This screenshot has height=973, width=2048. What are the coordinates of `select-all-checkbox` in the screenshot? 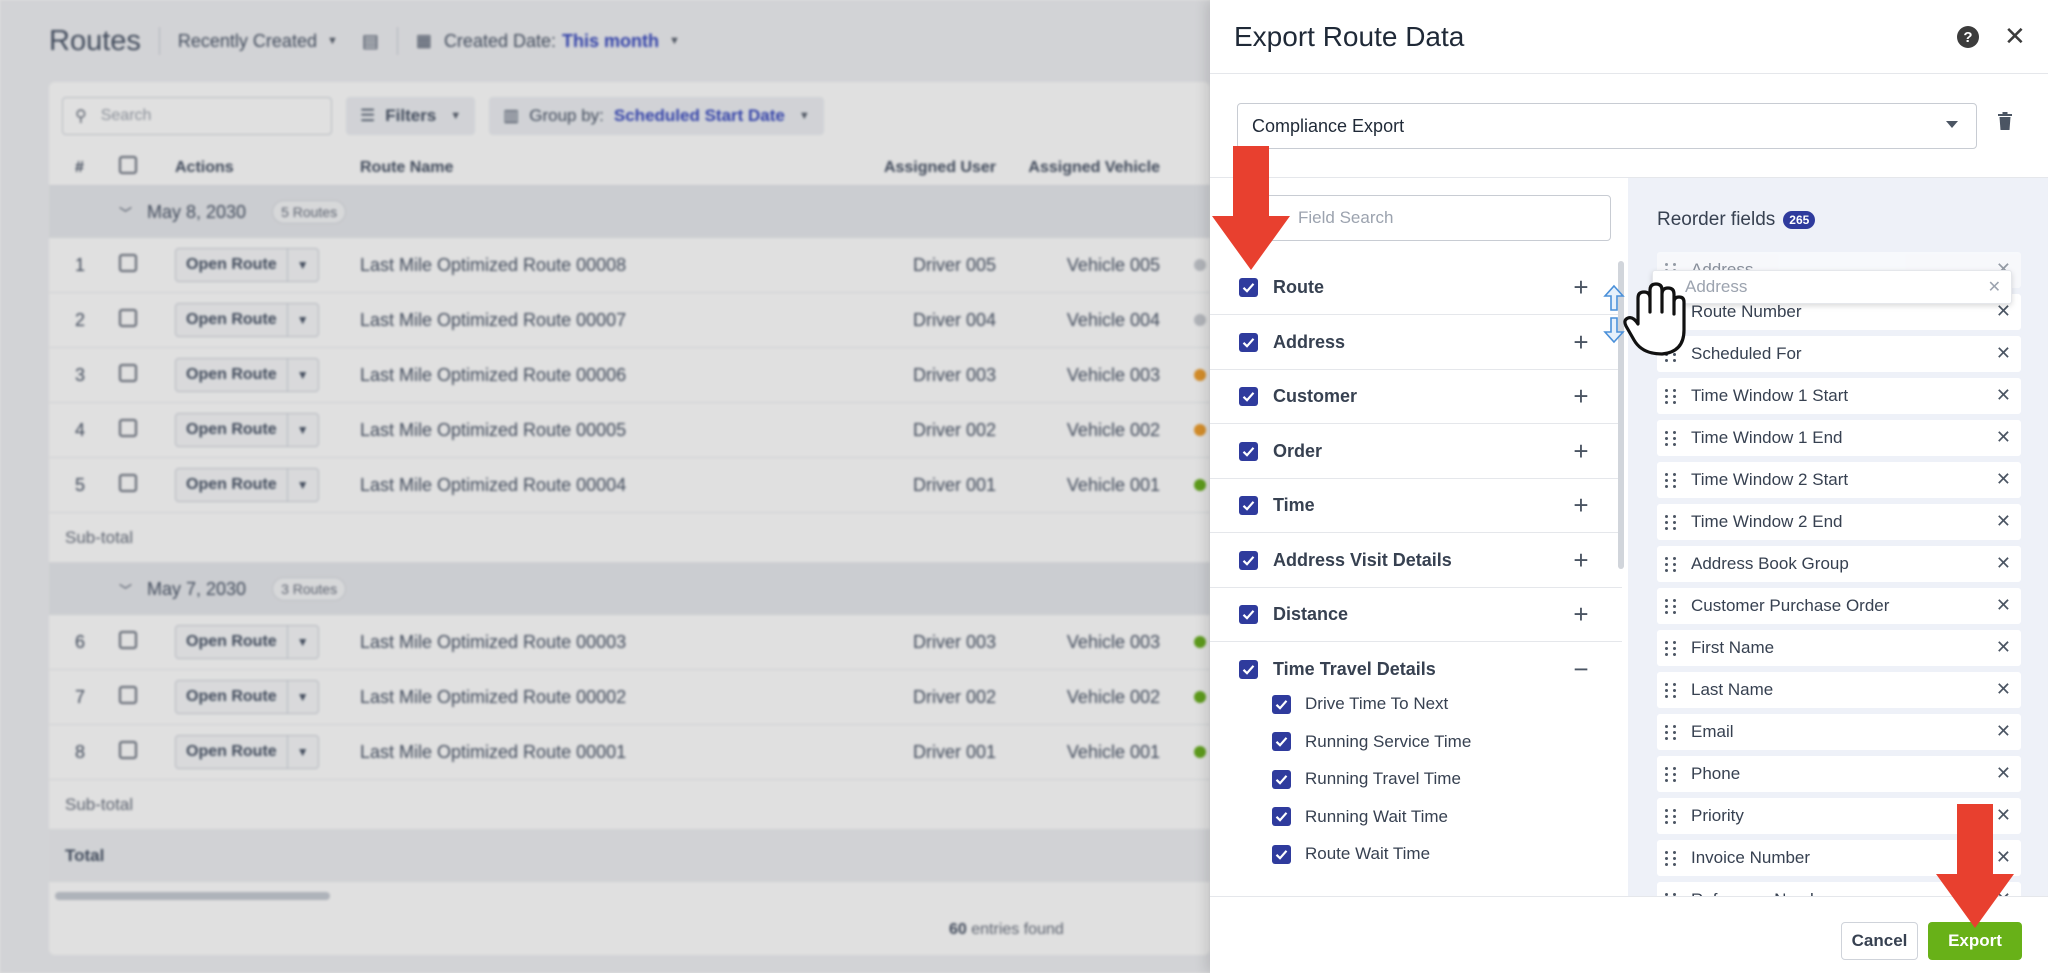 It's located at (128, 165).